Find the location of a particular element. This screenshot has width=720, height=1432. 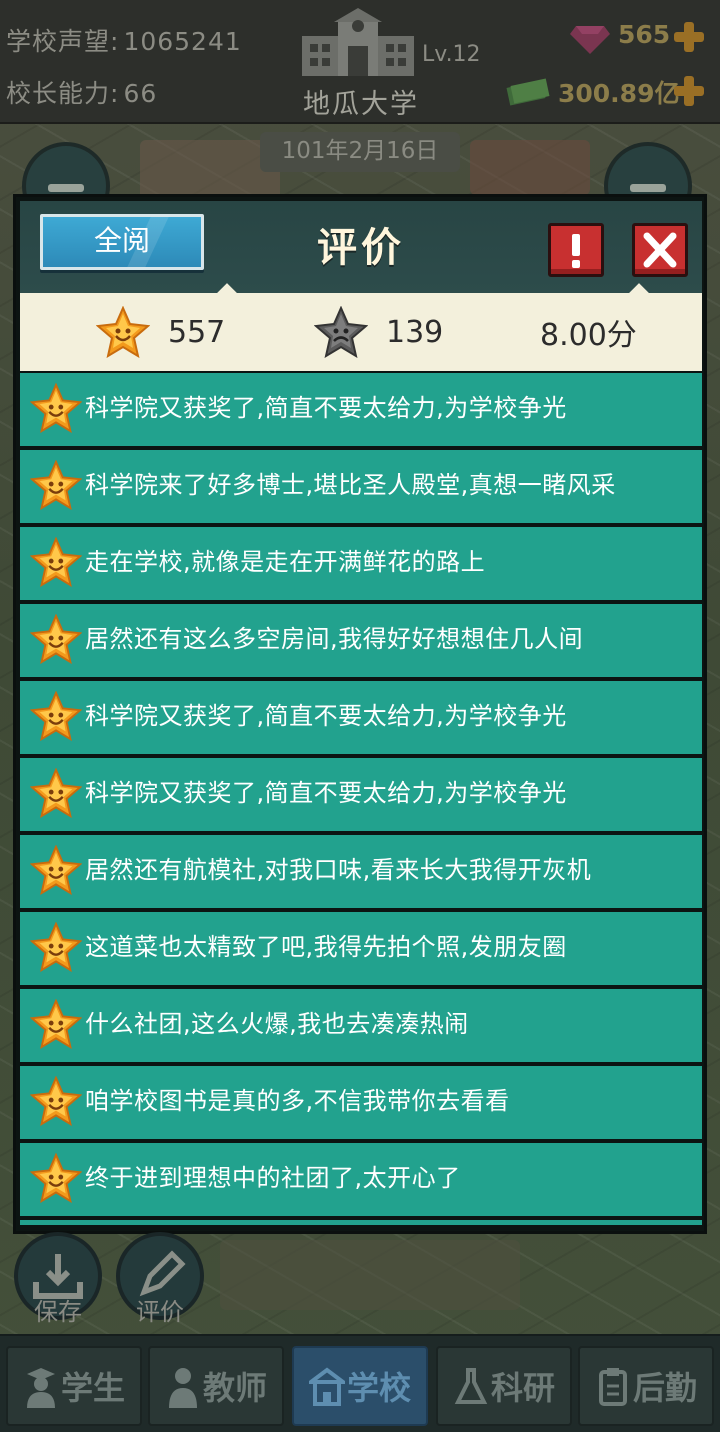

review-text: 居然还有这么多空房间,我得好好想想住几人间 is located at coordinates (334, 639).